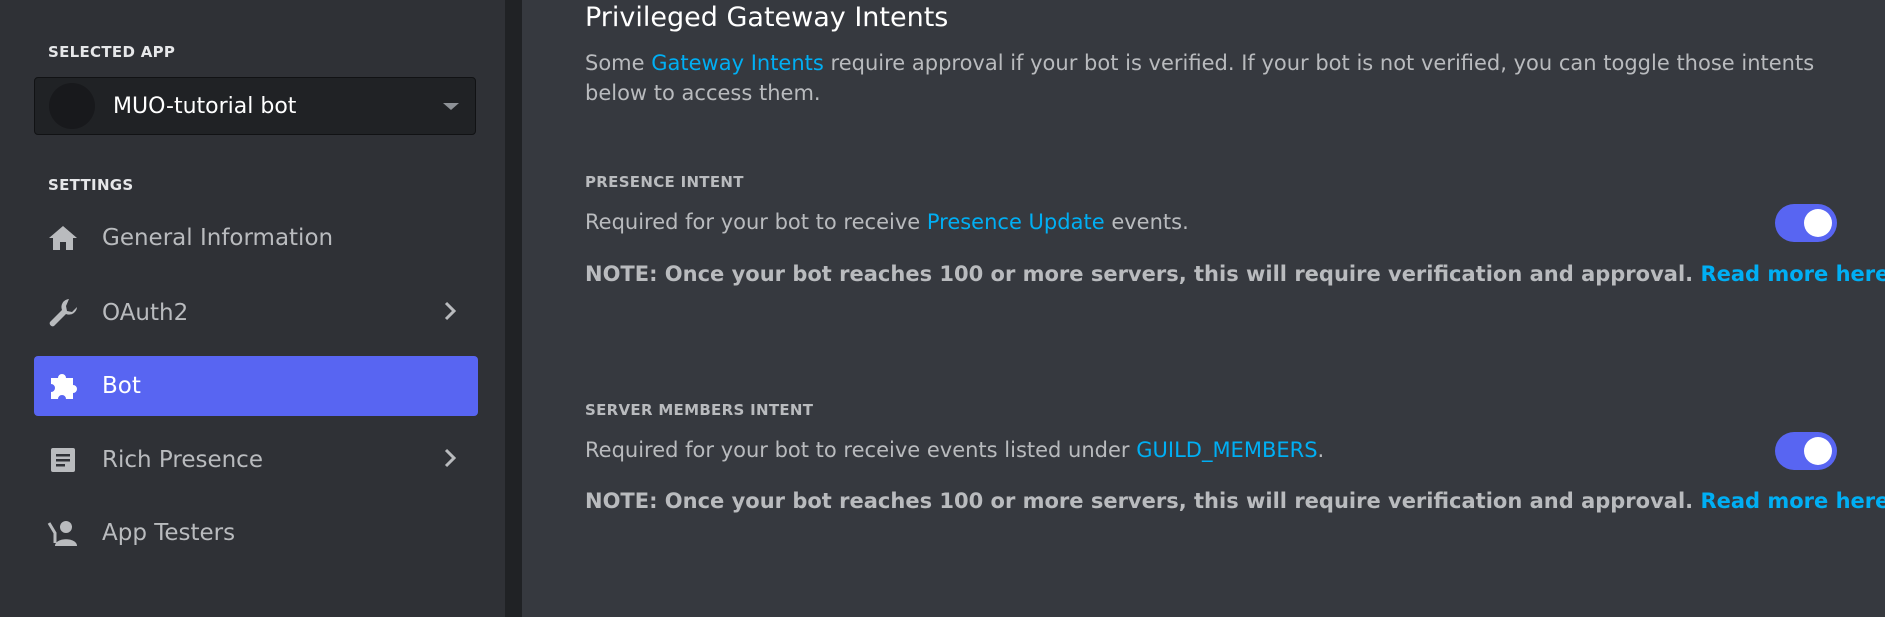  Describe the element at coordinates (91, 185) in the screenshot. I see `settings-heading: SETTINGS` at that location.